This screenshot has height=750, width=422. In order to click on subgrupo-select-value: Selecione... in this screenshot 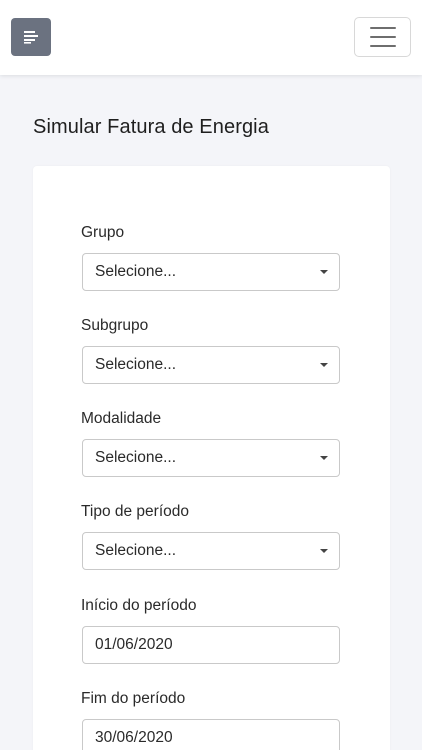, I will do `click(135, 364)`.